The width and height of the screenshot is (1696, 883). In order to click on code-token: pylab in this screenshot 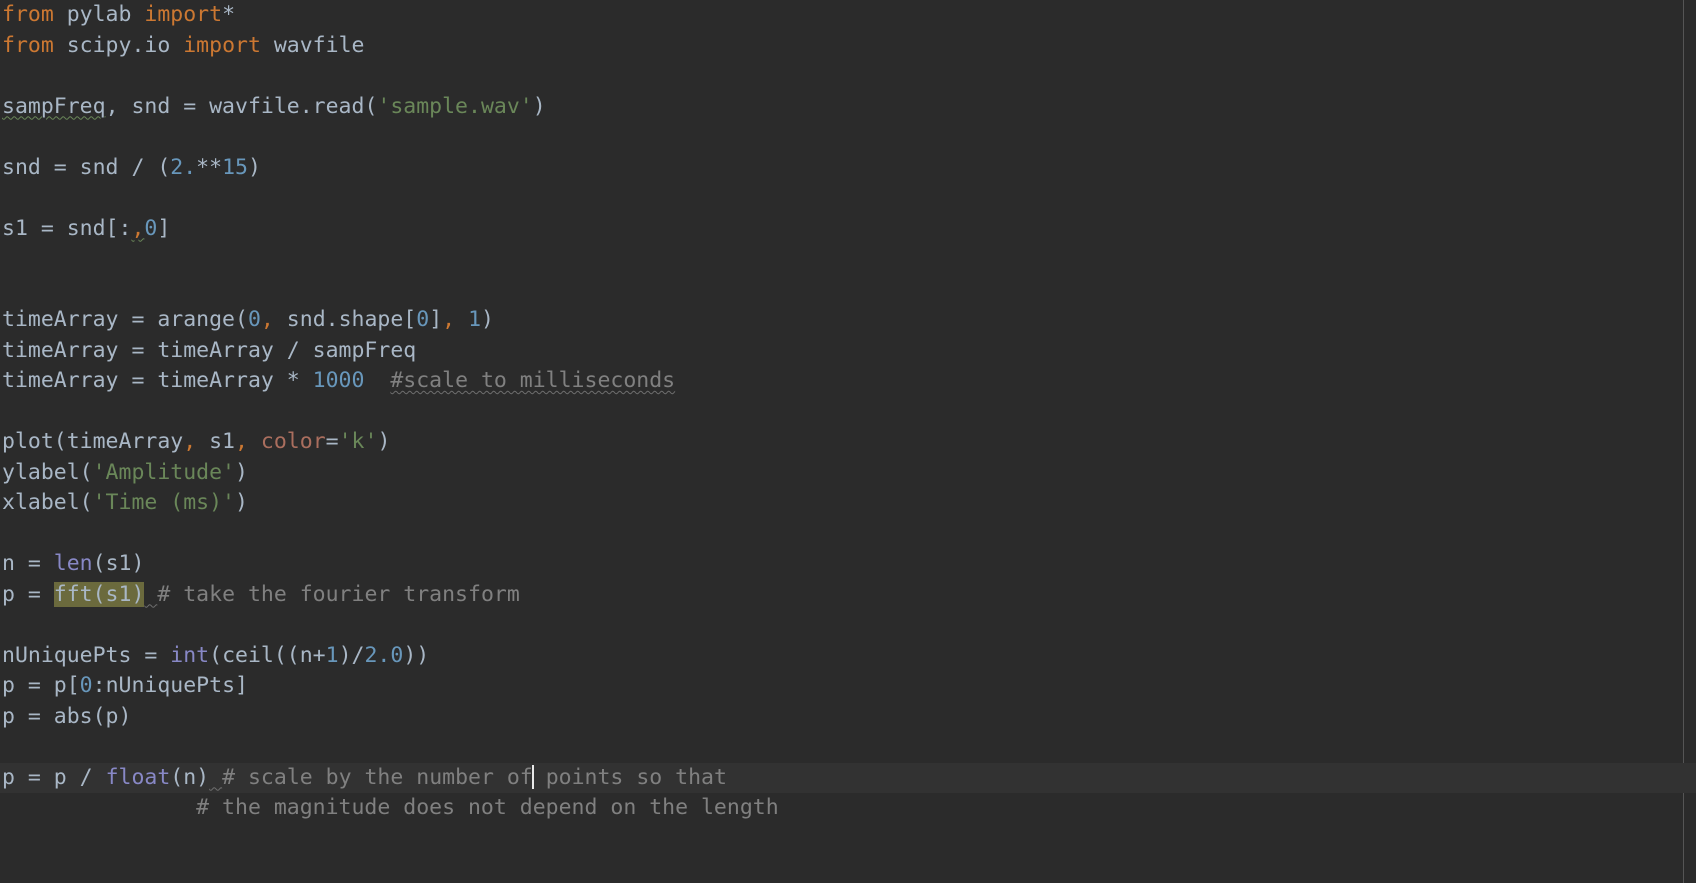, I will do `click(99, 14)`.